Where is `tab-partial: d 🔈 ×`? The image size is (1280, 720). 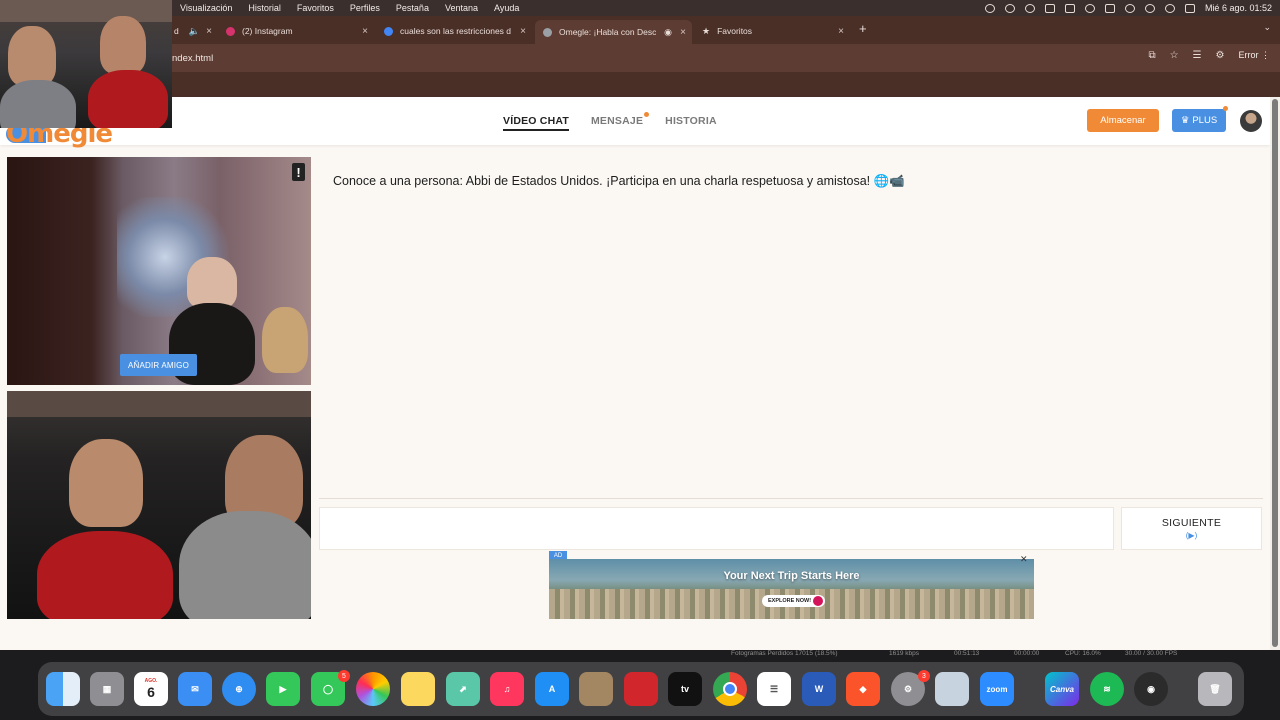 tab-partial: d 🔈 × is located at coordinates (192, 31).